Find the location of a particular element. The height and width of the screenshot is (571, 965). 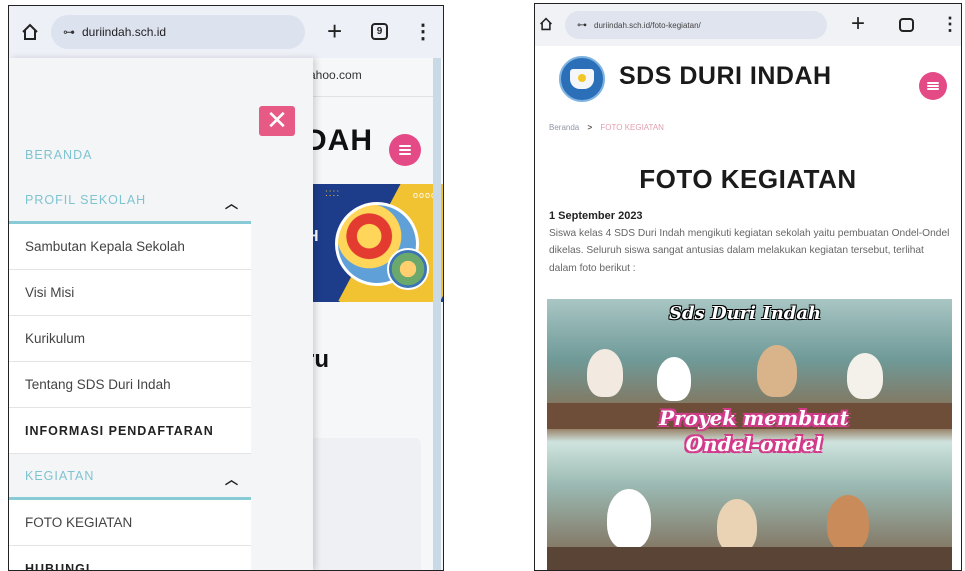

page-title: FOTO KEGIATAN is located at coordinates (748, 179).